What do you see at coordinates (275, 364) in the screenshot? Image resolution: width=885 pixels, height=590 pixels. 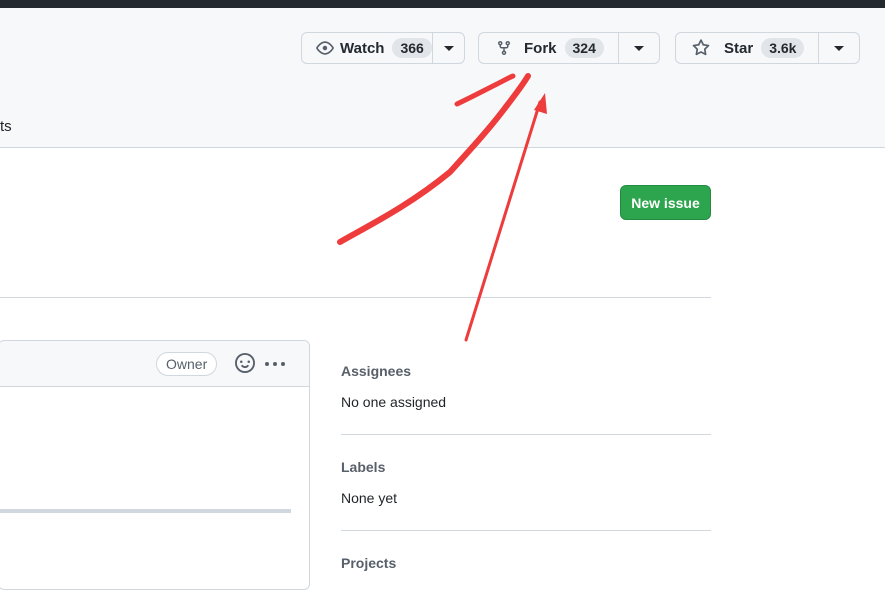 I see `kebab-menu-icon` at bounding box center [275, 364].